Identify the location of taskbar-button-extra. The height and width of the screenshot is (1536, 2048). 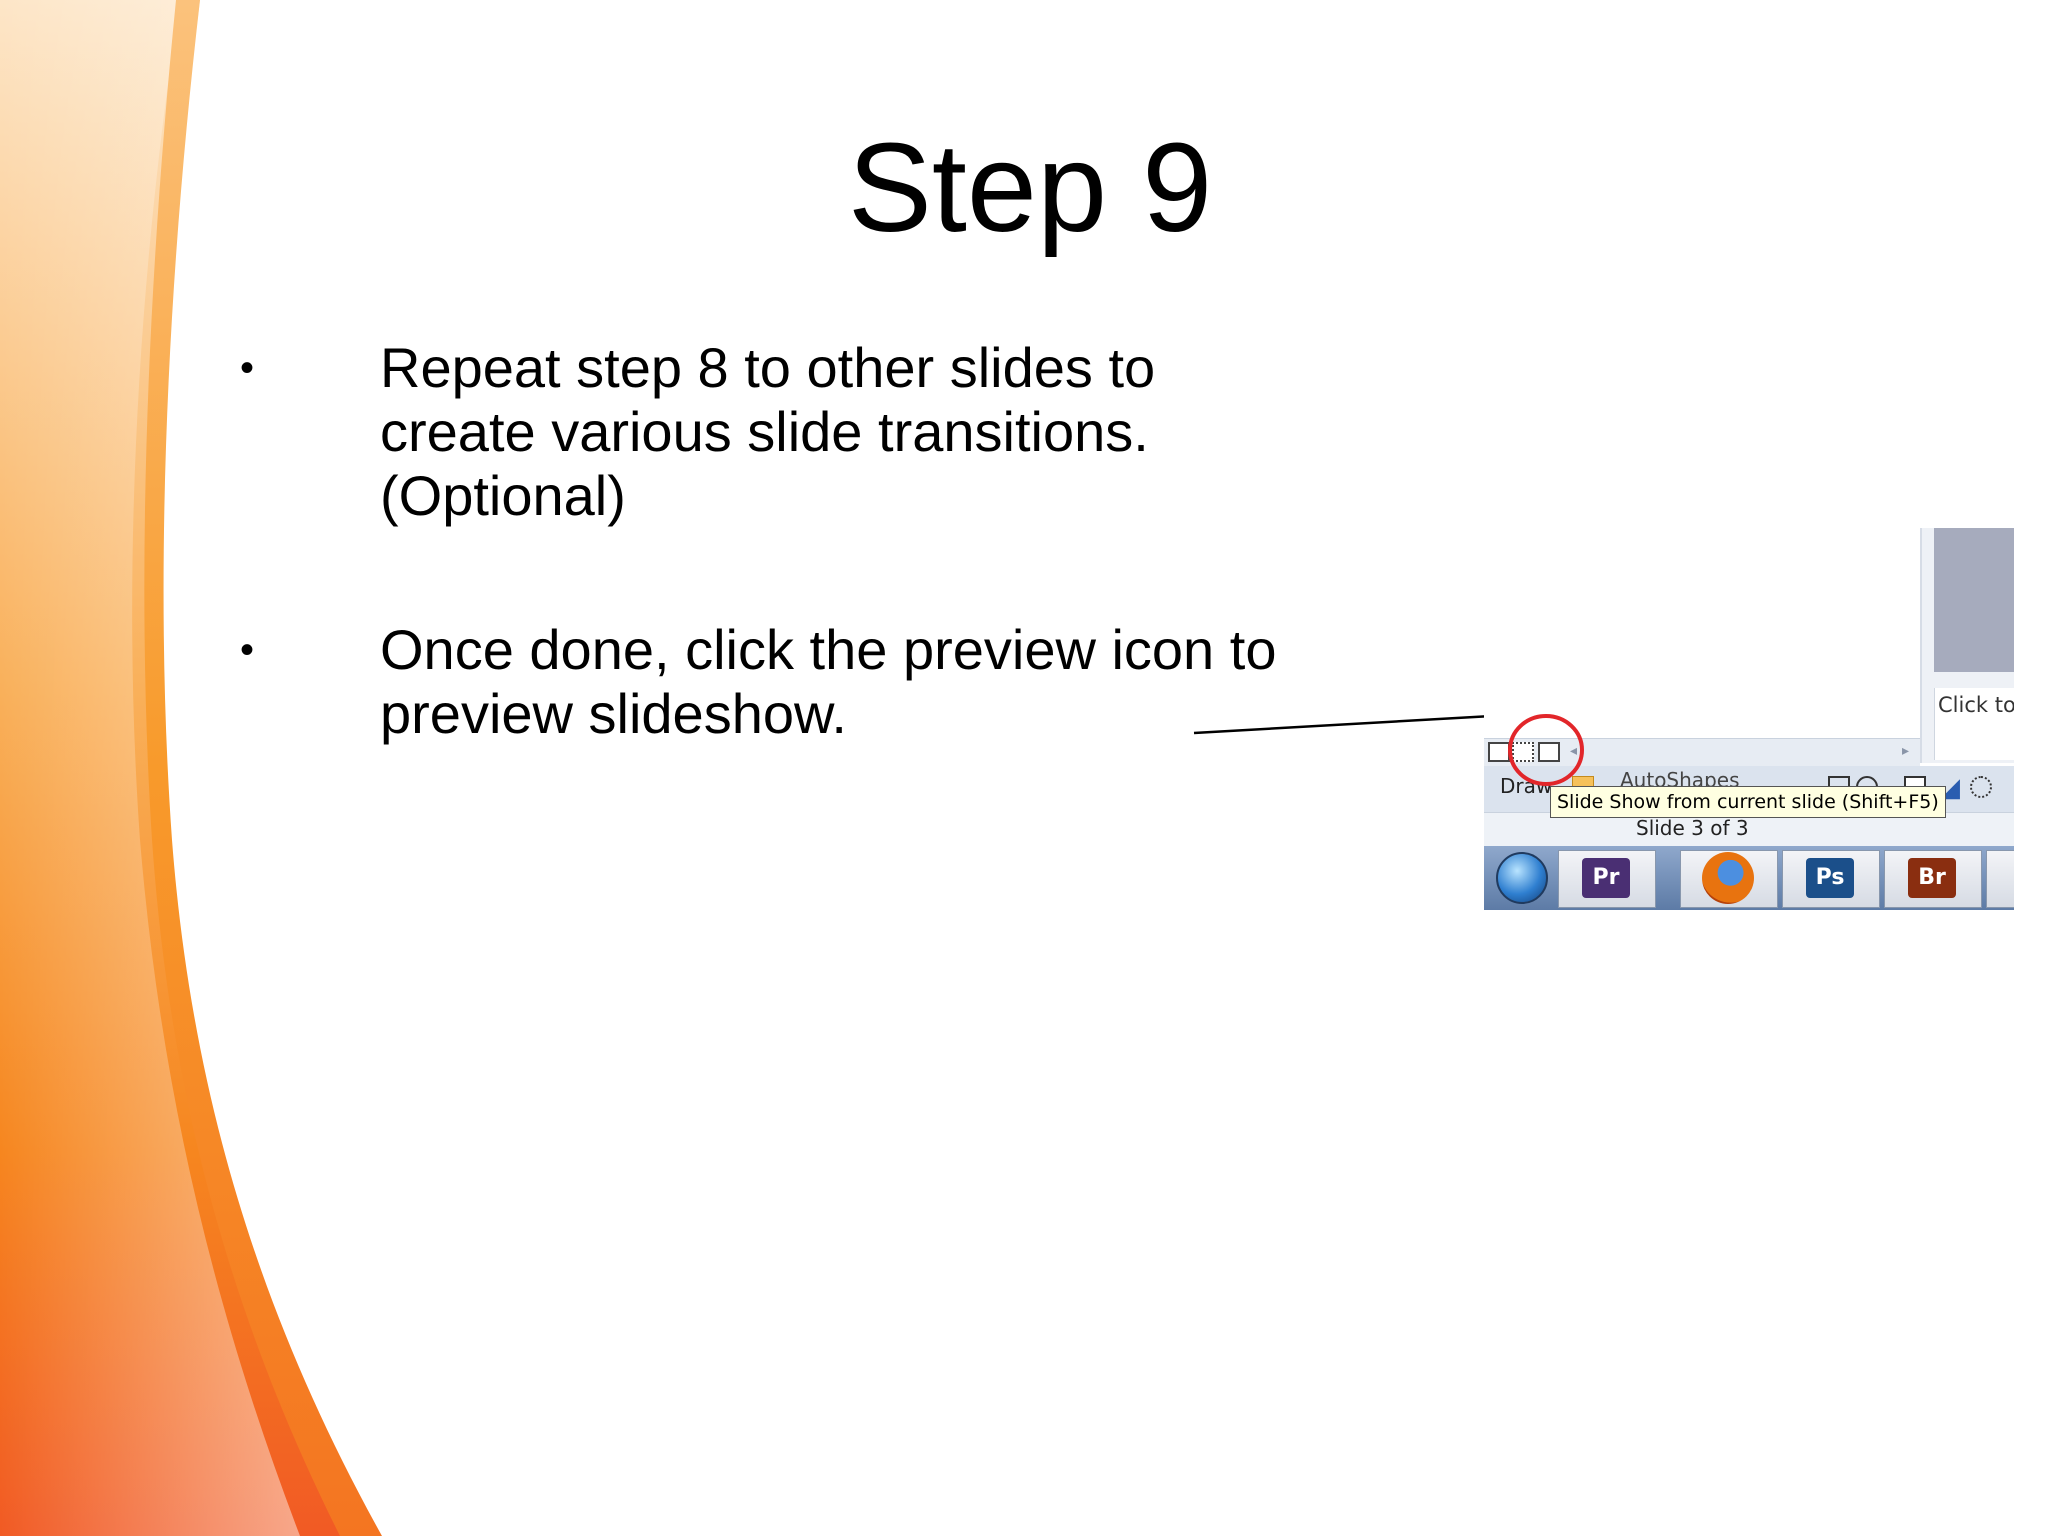
(2000, 879).